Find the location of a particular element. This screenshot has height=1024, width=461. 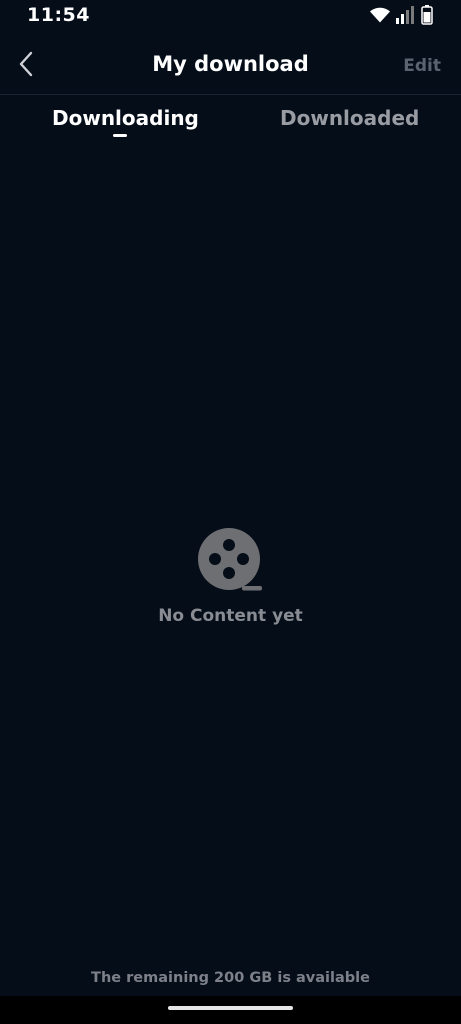

status-time: 11:54 is located at coordinates (58, 15).